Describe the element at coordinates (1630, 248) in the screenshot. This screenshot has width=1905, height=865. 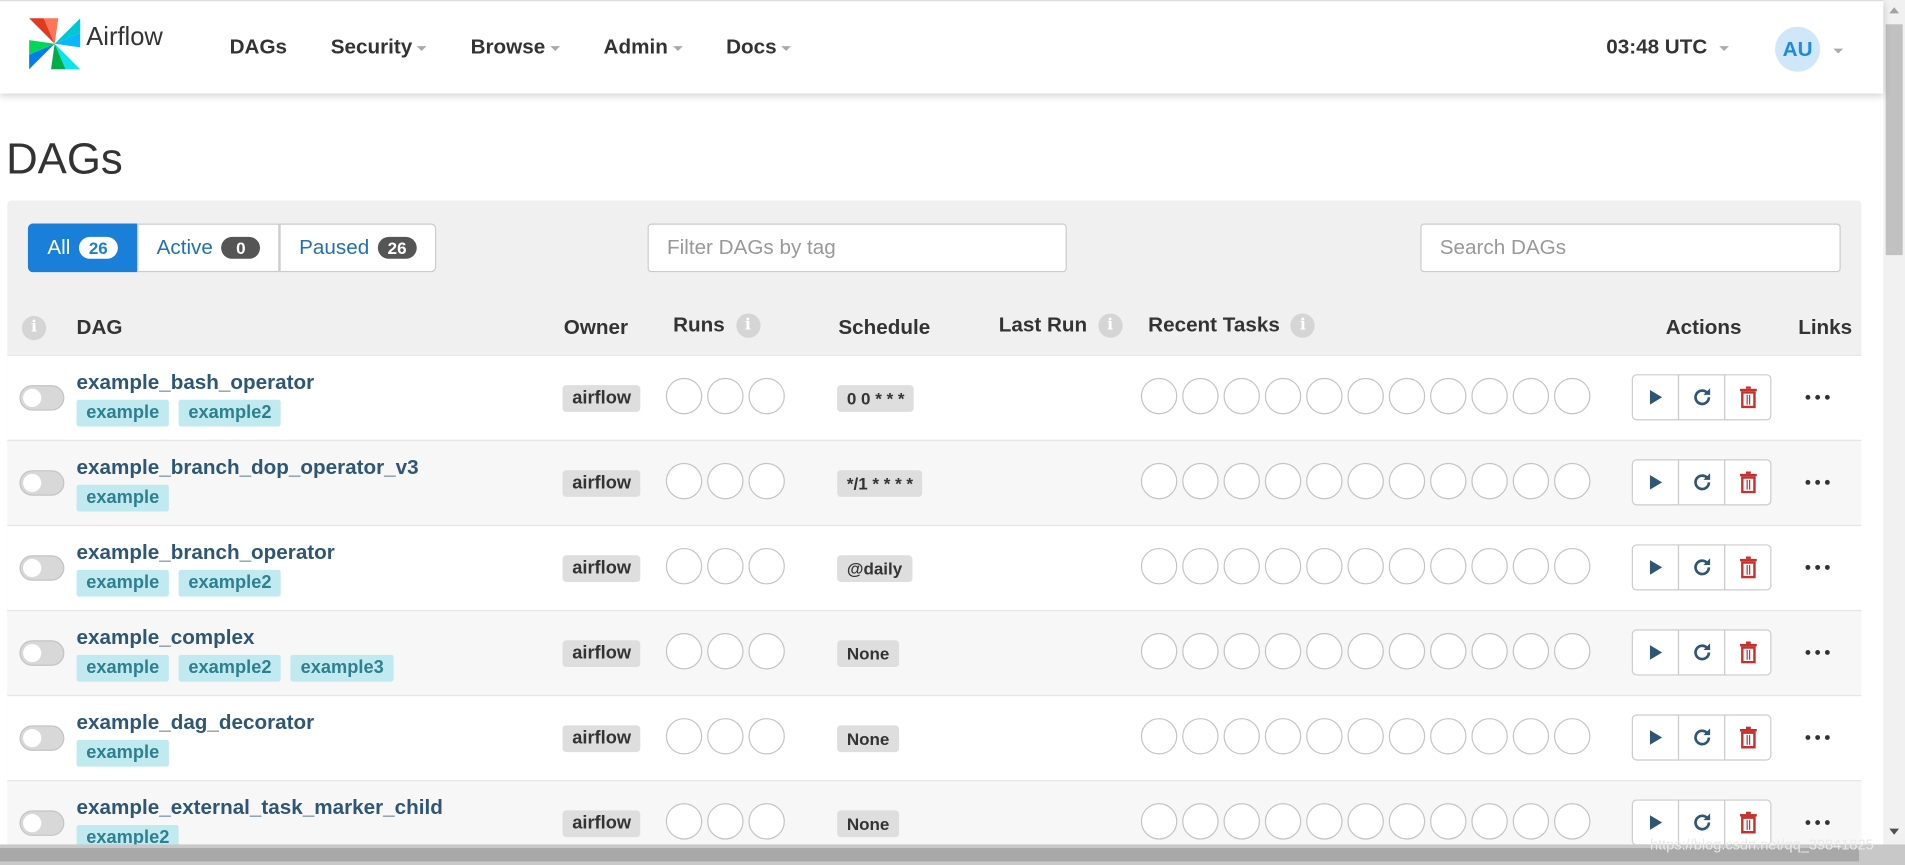
I see `search-input` at that location.